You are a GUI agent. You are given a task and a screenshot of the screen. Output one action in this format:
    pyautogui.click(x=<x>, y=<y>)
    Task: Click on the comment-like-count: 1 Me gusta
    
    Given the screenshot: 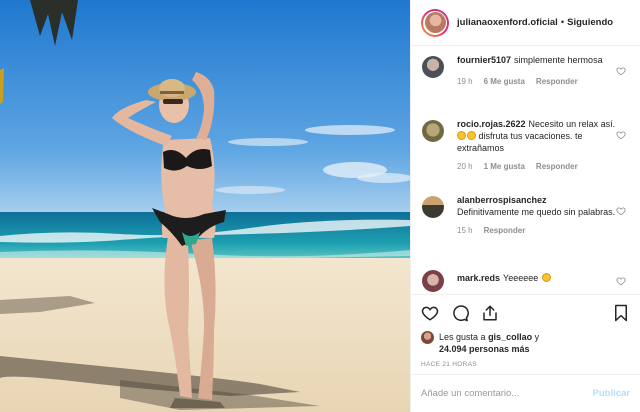 What is the action you would take?
    pyautogui.click(x=504, y=167)
    